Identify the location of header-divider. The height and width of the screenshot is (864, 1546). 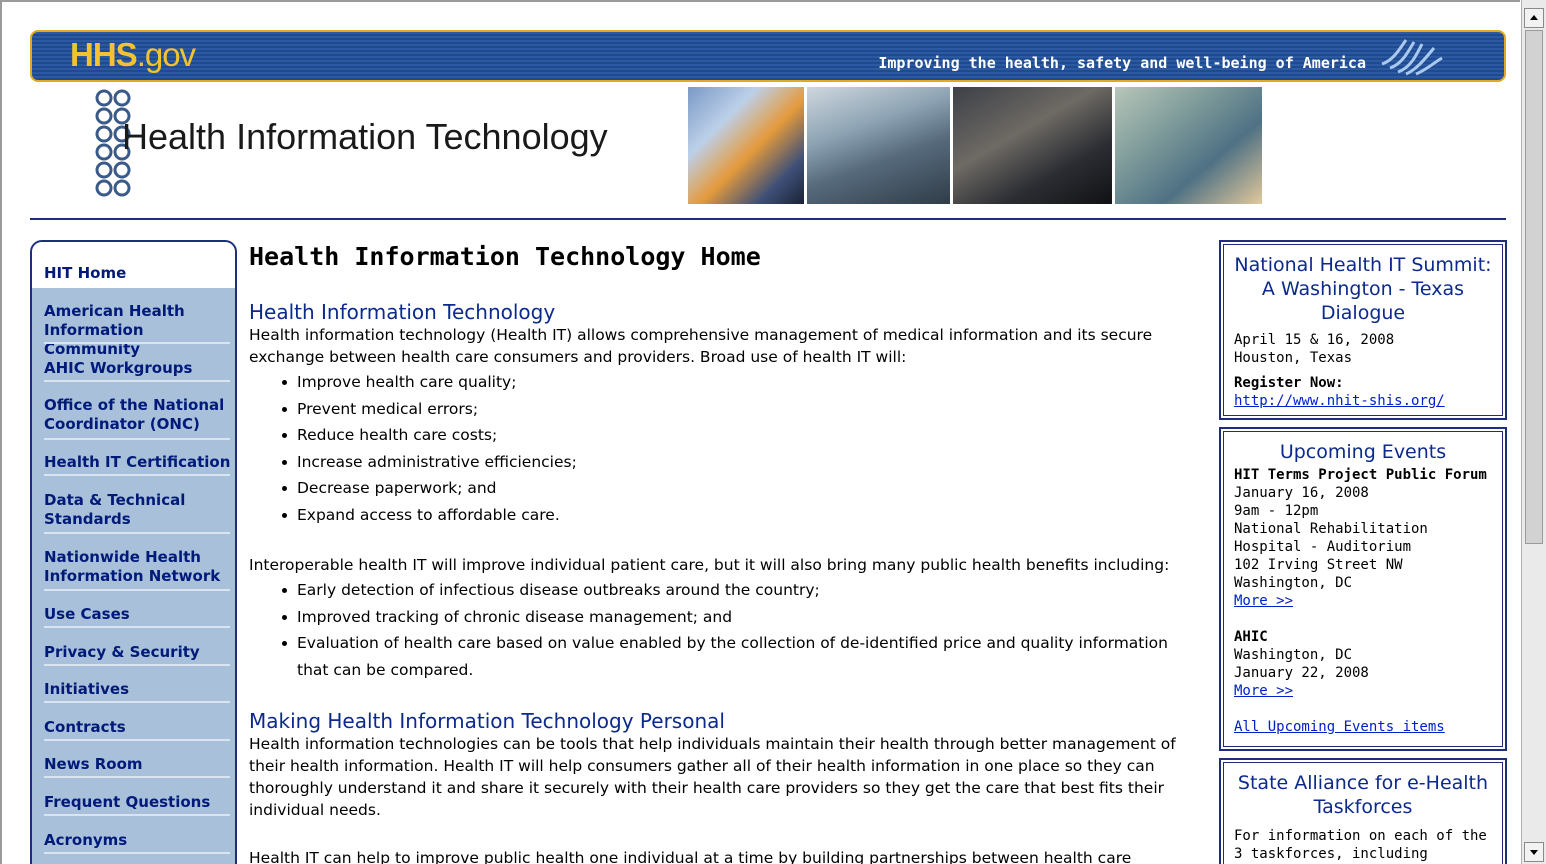
(768, 219).